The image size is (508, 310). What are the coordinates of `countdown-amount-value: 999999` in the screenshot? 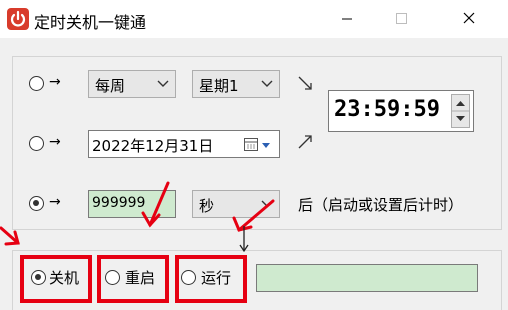 It's located at (119, 203).